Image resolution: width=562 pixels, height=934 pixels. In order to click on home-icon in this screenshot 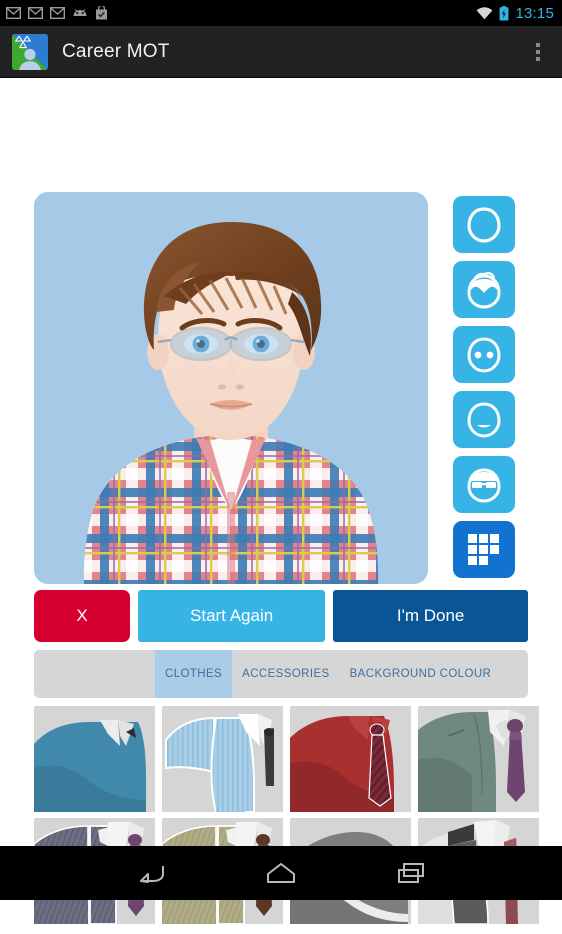, I will do `click(281, 873)`.